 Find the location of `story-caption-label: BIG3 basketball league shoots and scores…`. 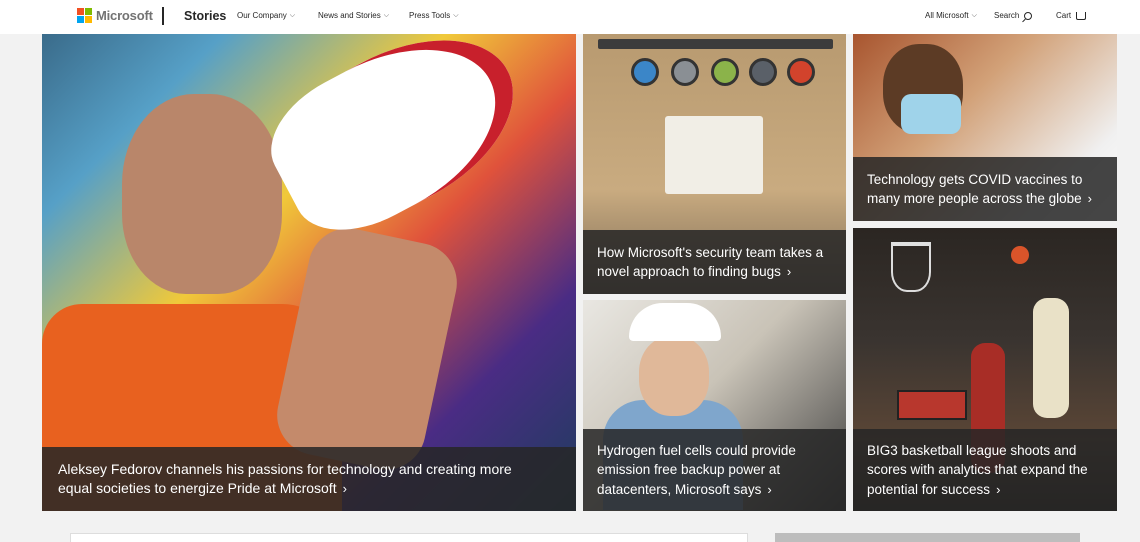

story-caption-label: BIG3 basketball league shoots and scores… is located at coordinates (977, 469).